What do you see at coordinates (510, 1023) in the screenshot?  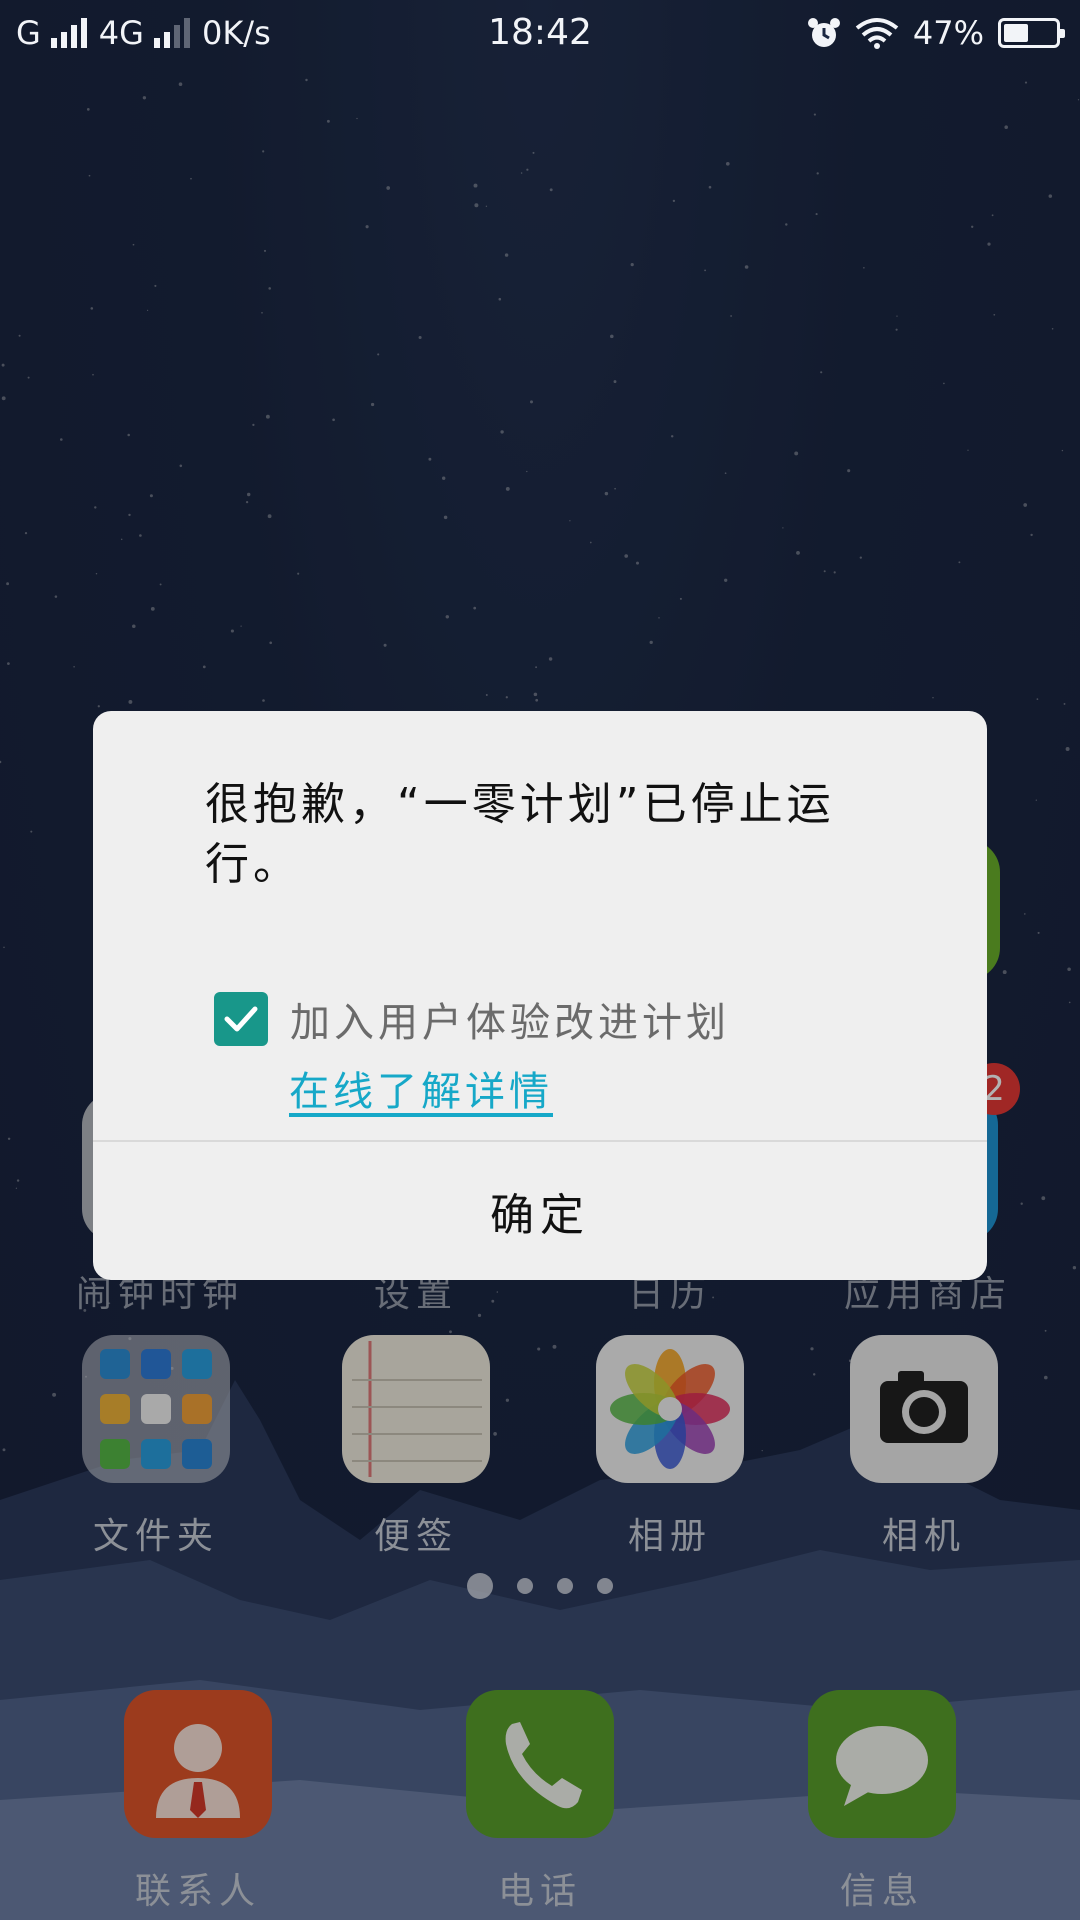 I see `checkbox-label: 加入用户体验改进计划` at bounding box center [510, 1023].